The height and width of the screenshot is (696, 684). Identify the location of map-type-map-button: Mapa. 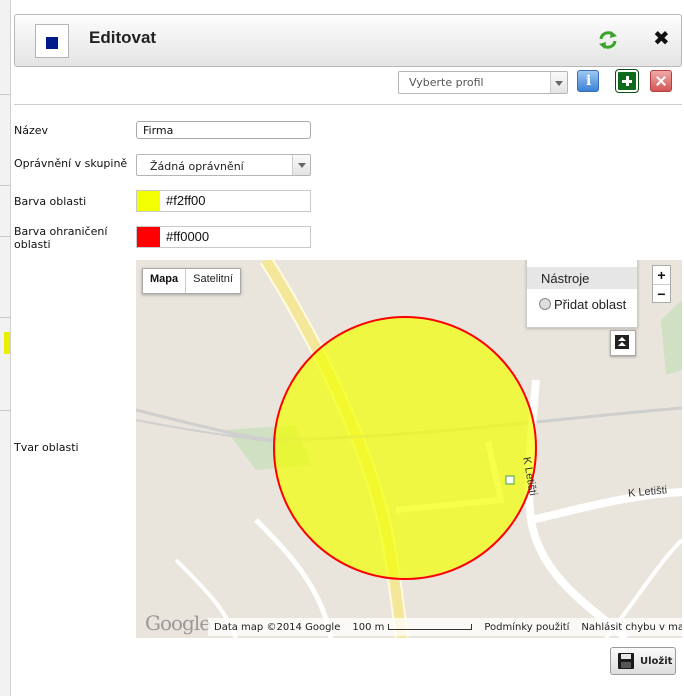
(164, 281).